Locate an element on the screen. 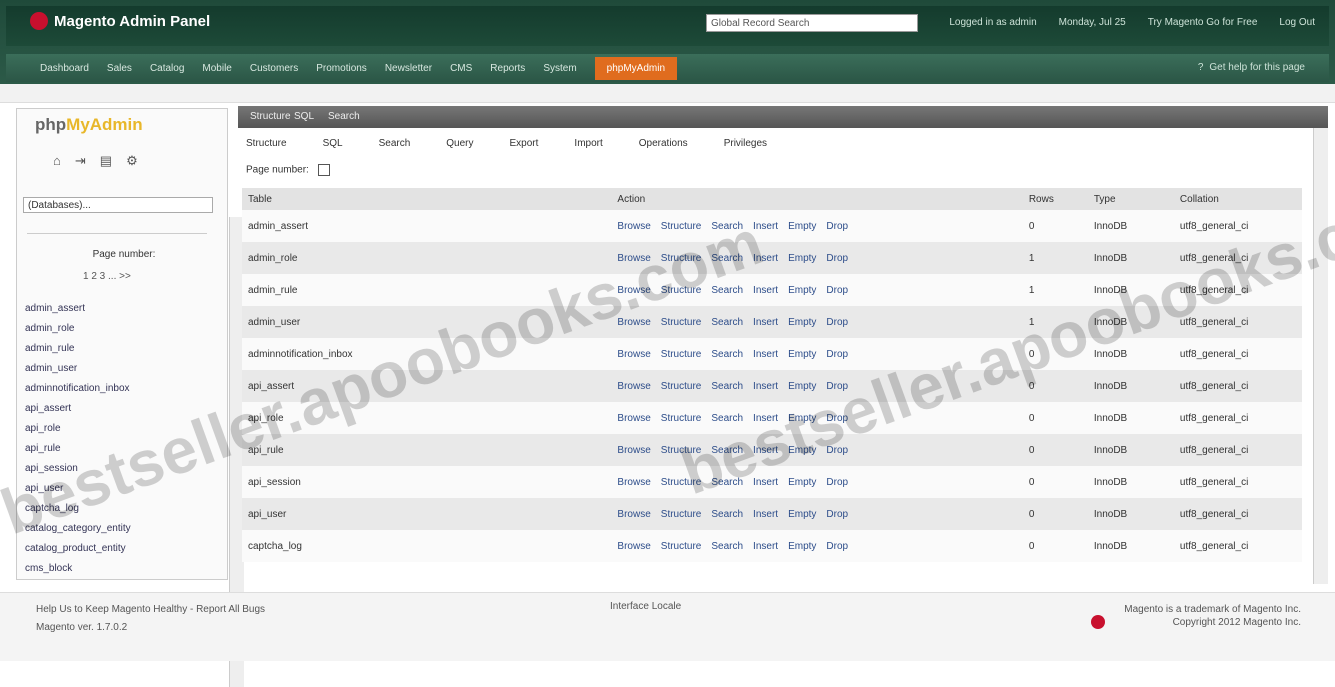 This screenshot has height=687, width=1335. nav-sales: Sales is located at coordinates (119, 68).